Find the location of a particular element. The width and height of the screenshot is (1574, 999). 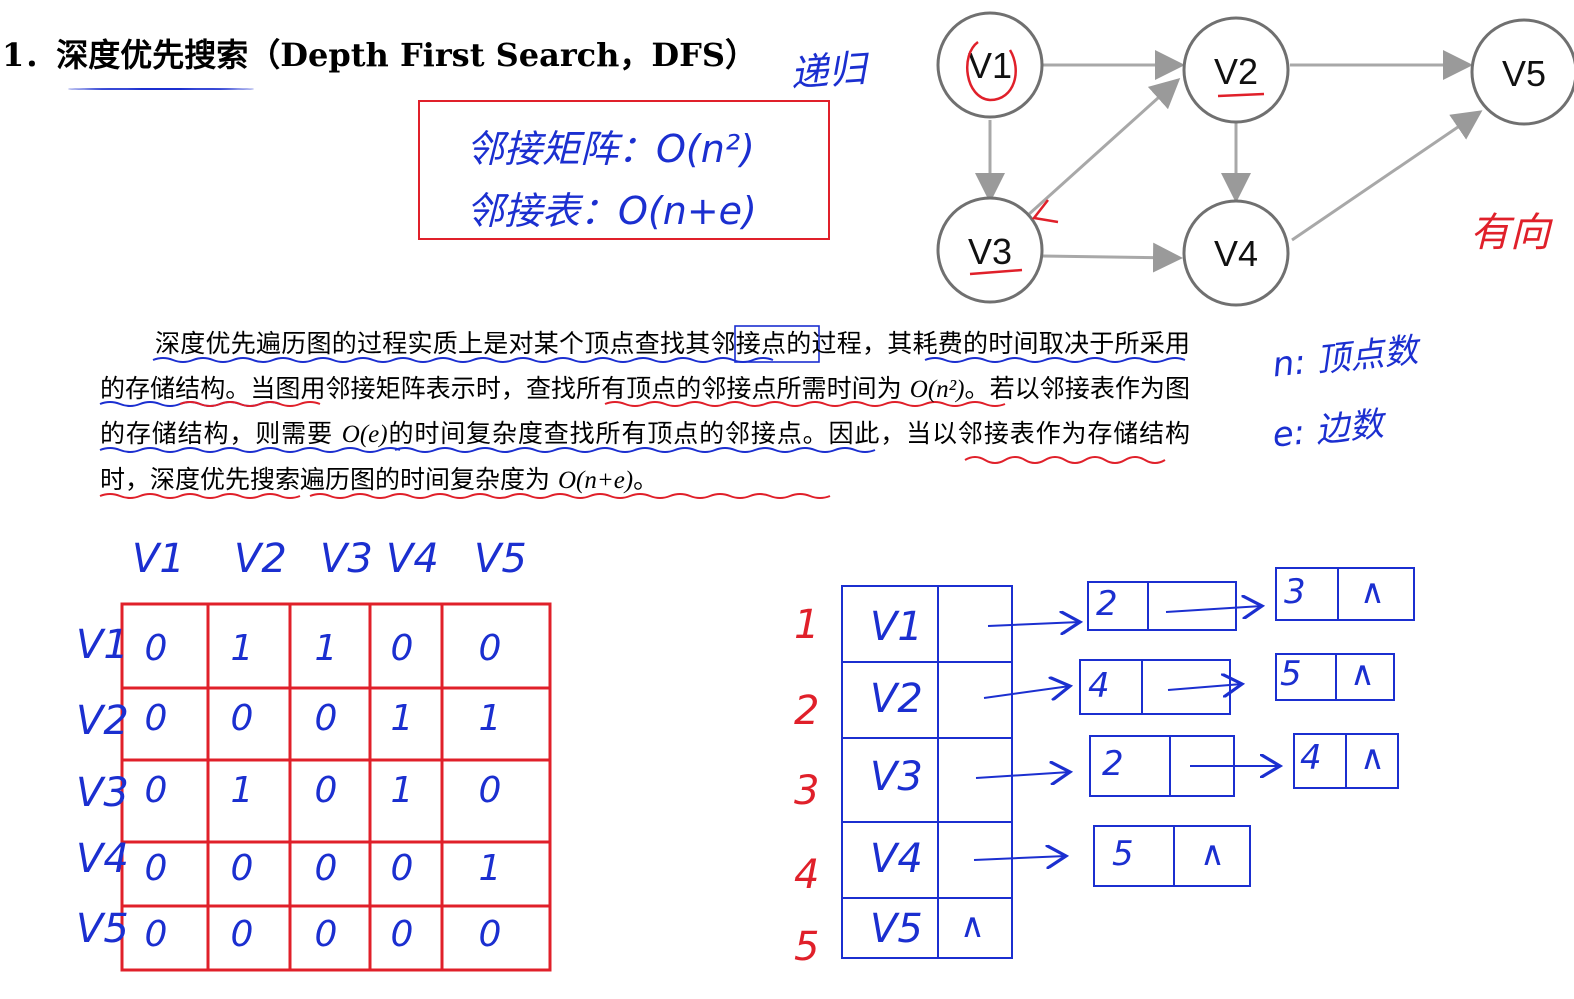

matrix-col-header: V4 is located at coordinates (412, 559).